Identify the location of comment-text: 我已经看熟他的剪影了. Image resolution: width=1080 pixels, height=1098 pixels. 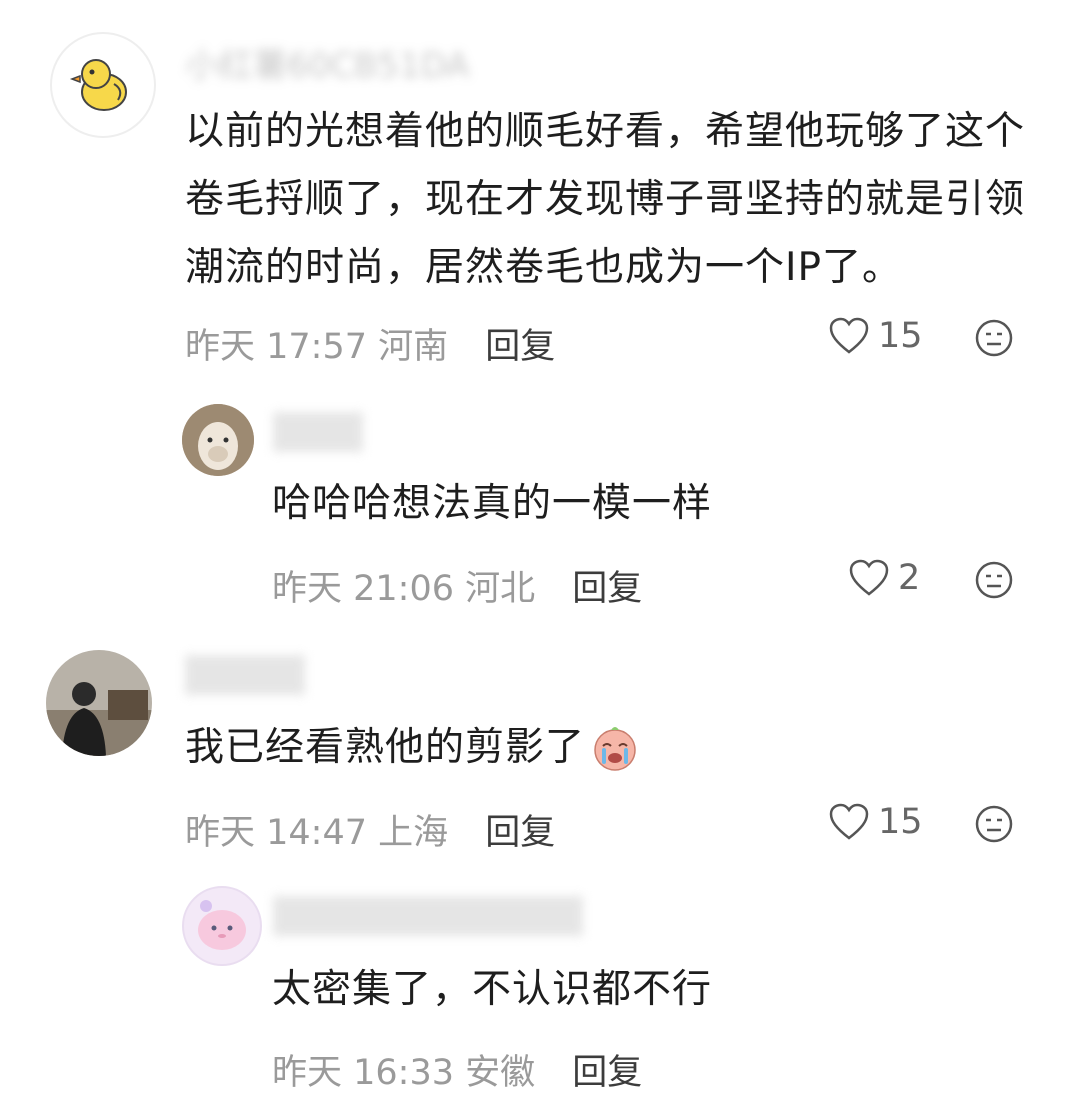
(565, 748).